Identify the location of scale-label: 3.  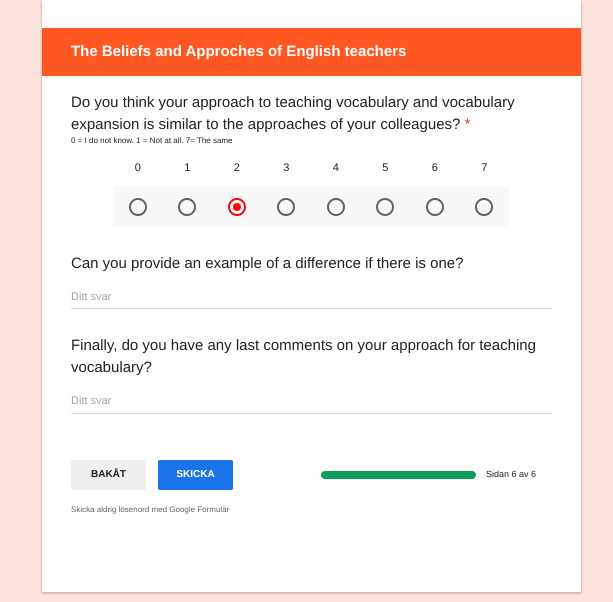
(286, 168).